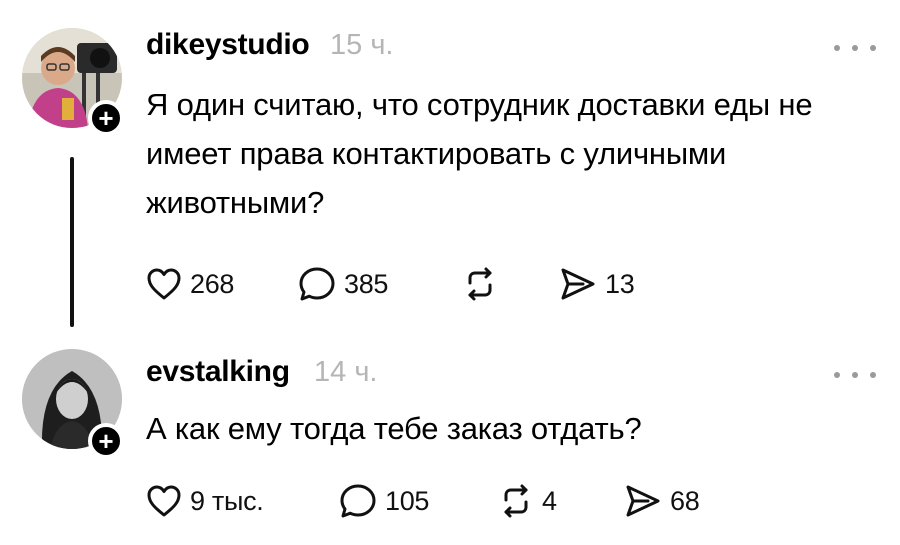  What do you see at coordinates (228, 45) in the screenshot?
I see `username: dikeystudio` at bounding box center [228, 45].